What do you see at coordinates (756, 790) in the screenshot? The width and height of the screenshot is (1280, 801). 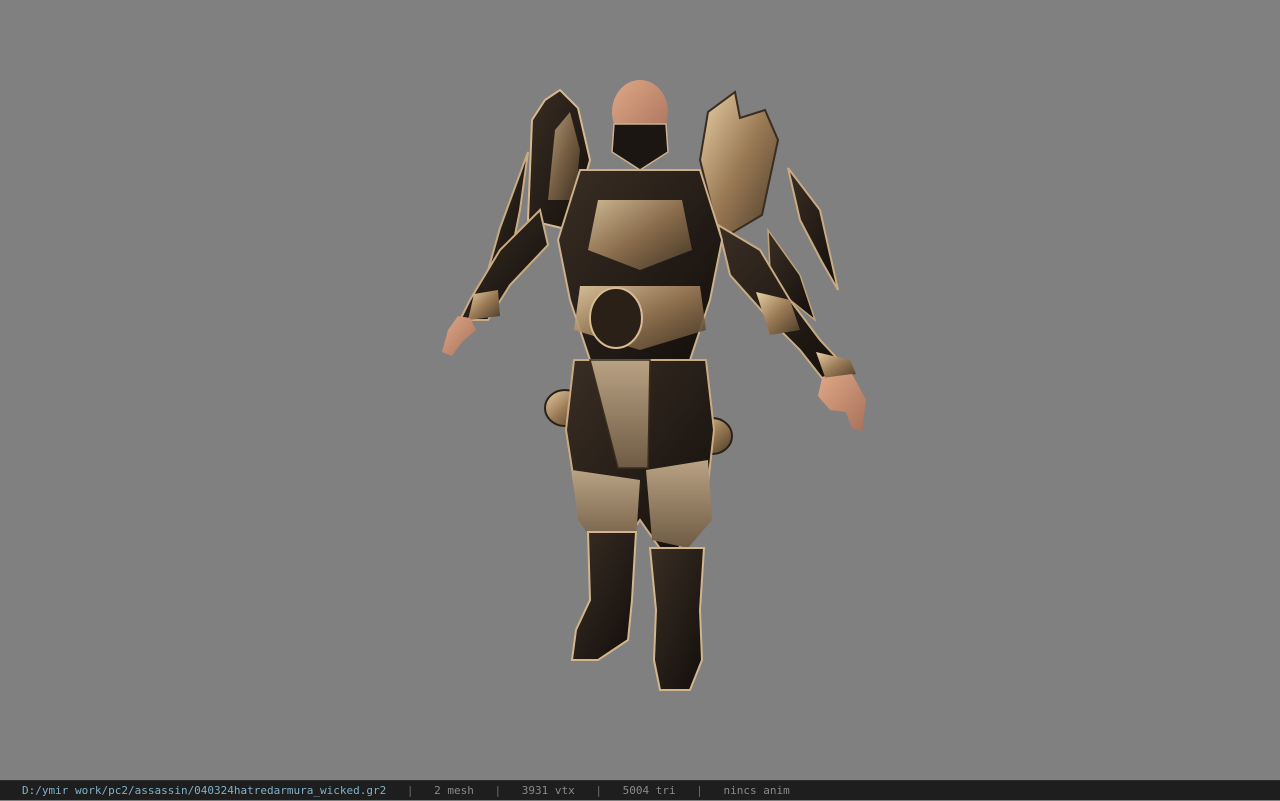 I see `animation-status: nincs anim` at bounding box center [756, 790].